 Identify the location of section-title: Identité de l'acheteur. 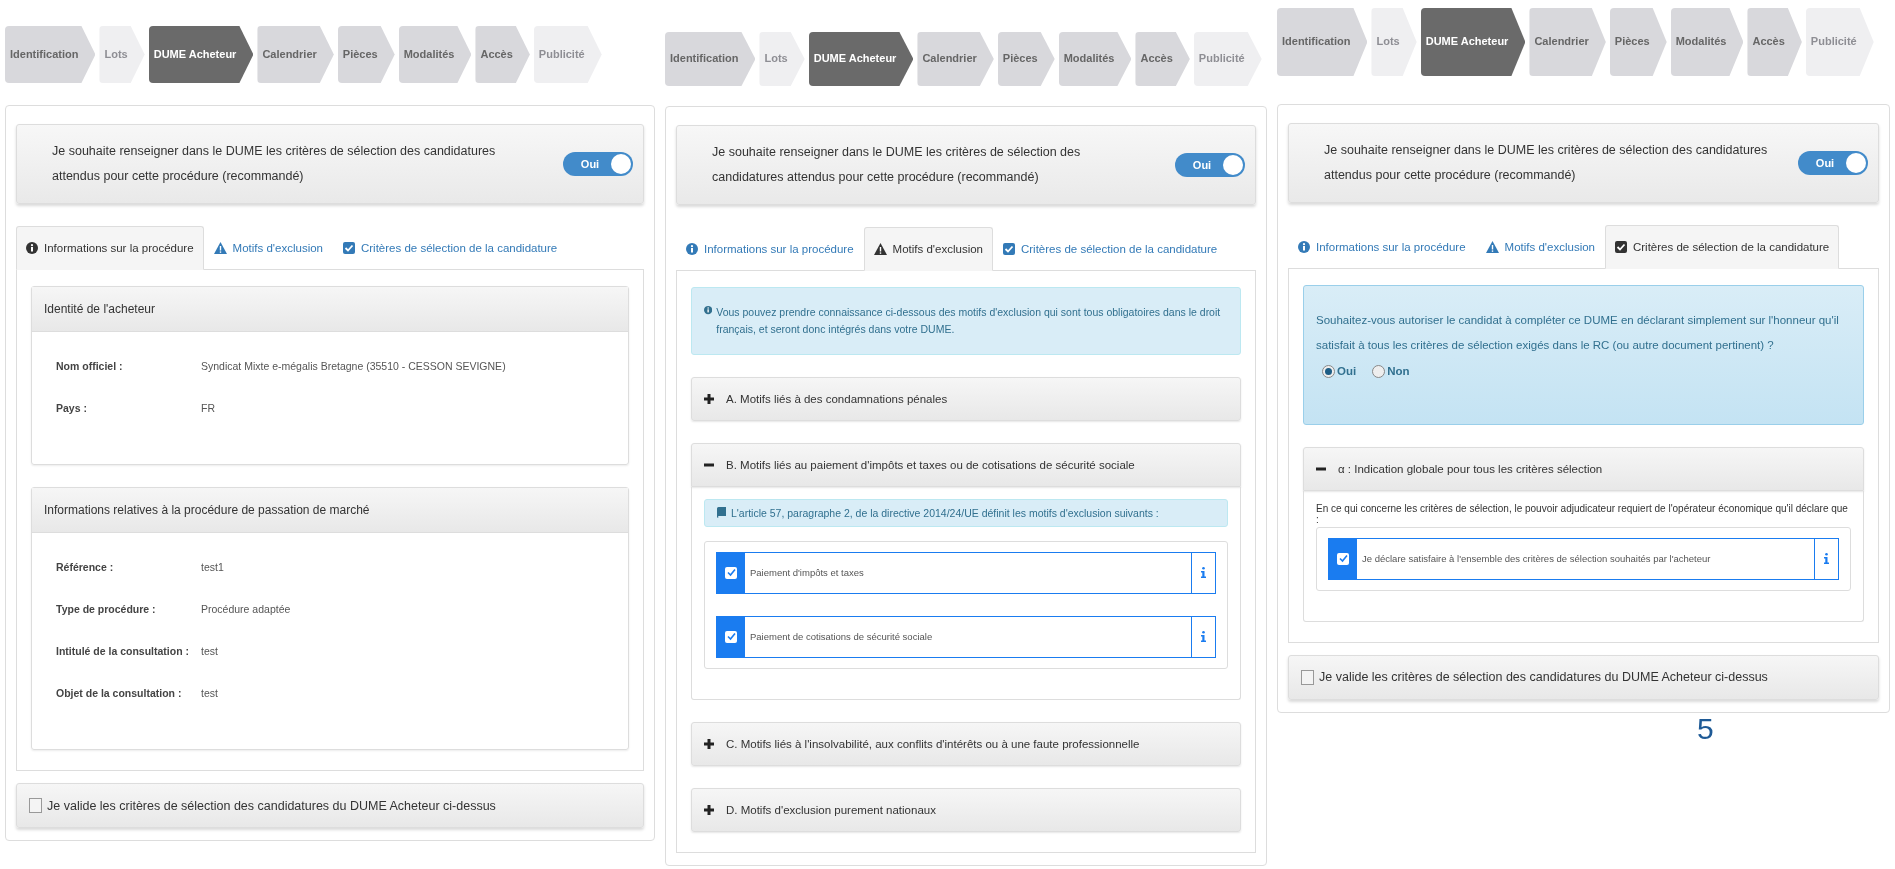
(330, 309).